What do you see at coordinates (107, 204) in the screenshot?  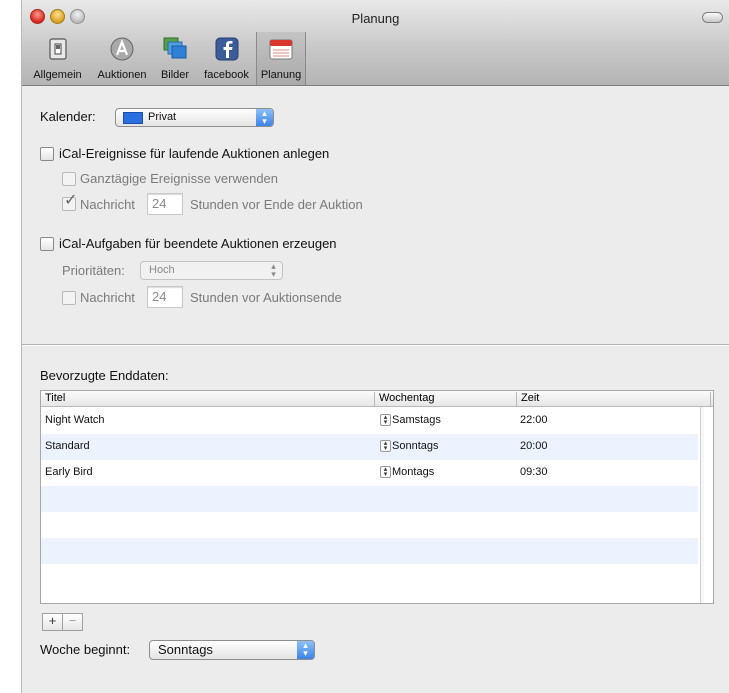 I see `events-notice-label: Nachricht` at bounding box center [107, 204].